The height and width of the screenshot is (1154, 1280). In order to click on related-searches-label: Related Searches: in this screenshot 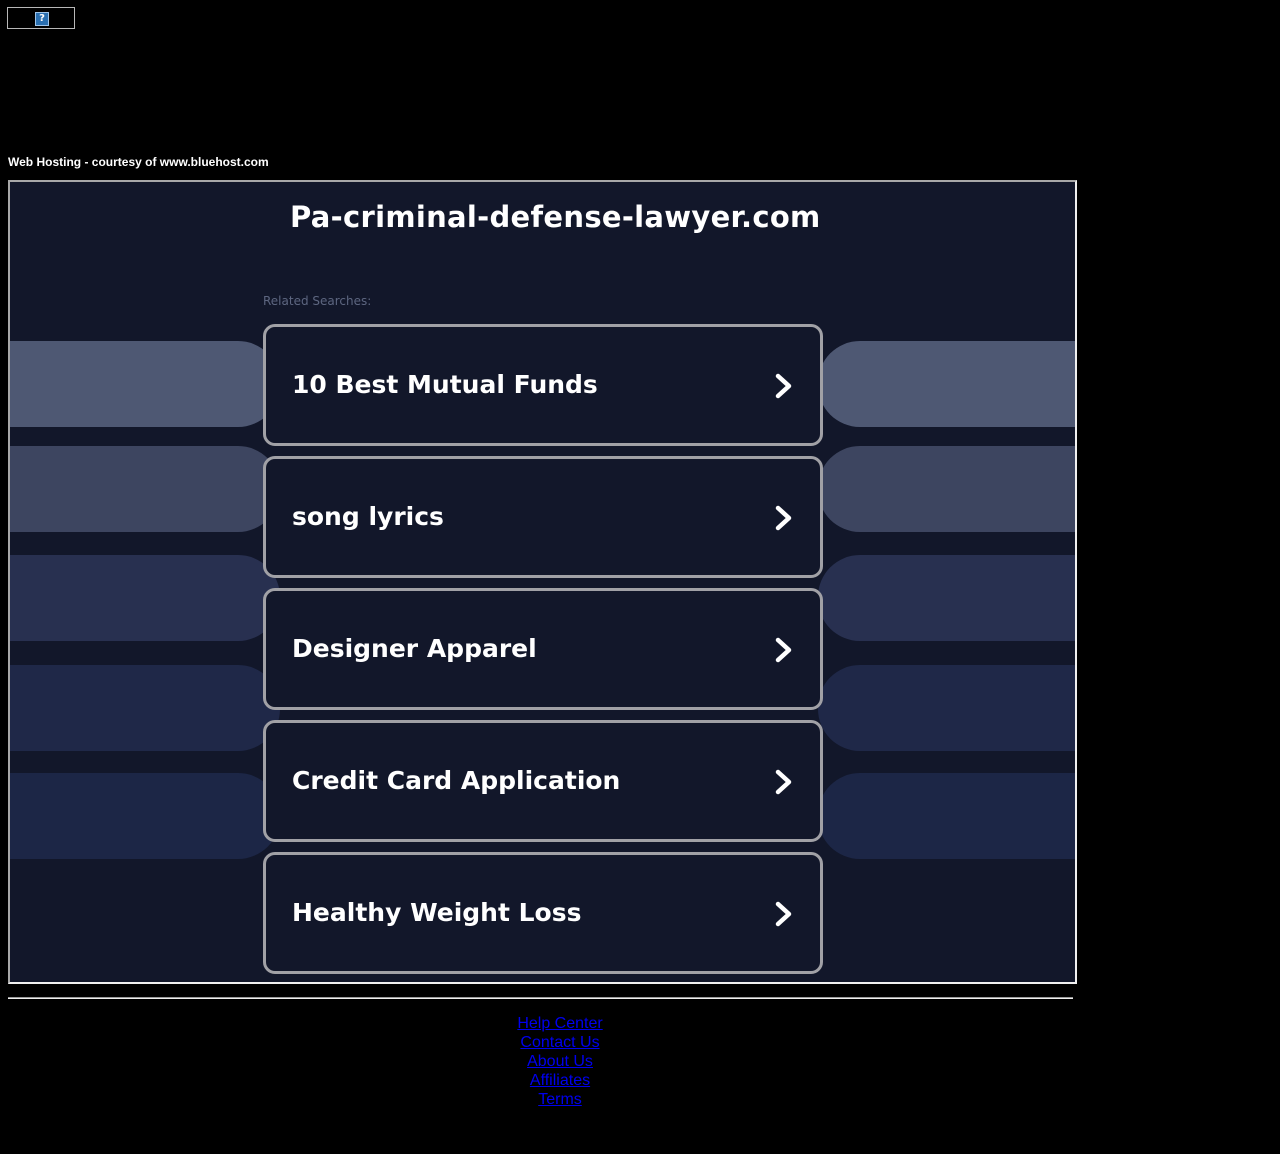, I will do `click(317, 301)`.